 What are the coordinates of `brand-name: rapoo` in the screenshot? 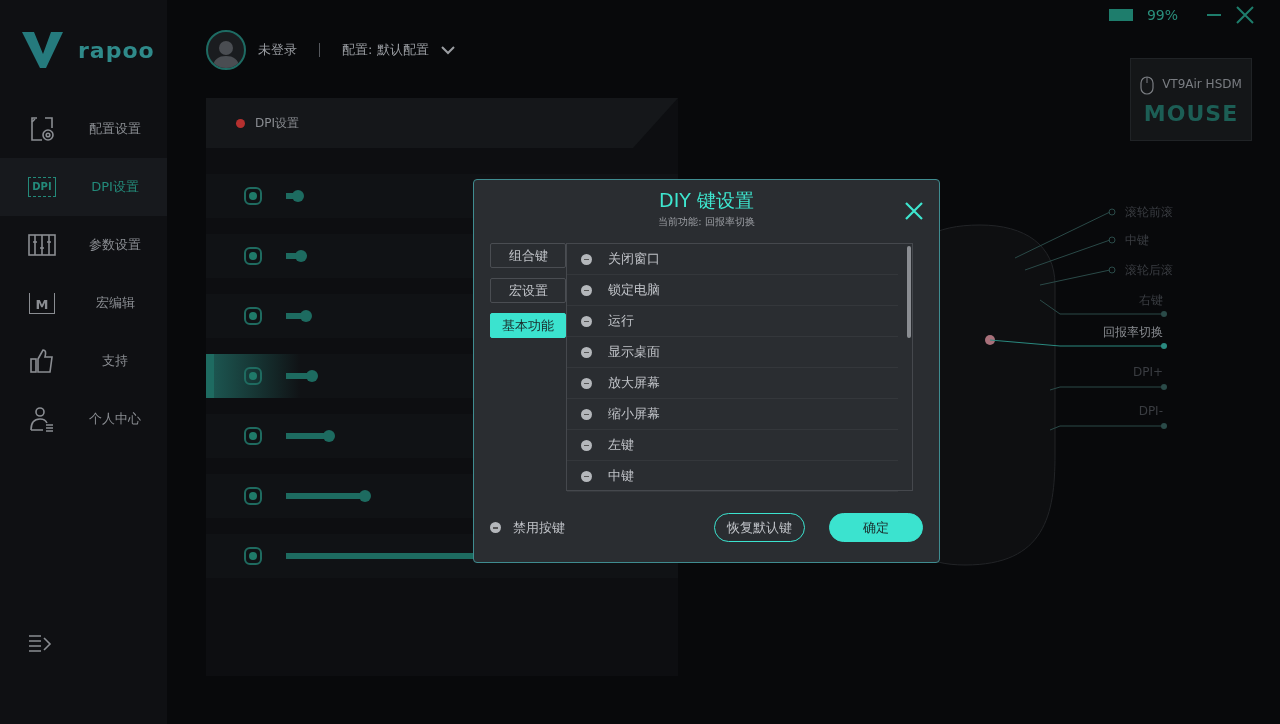 It's located at (116, 50).